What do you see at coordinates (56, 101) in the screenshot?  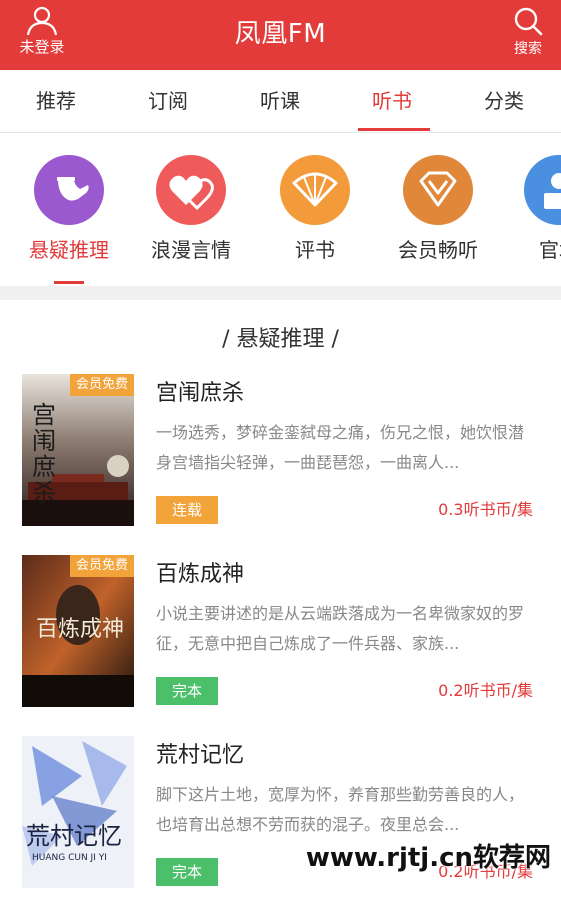 I see `tab-recommend: 推荐` at bounding box center [56, 101].